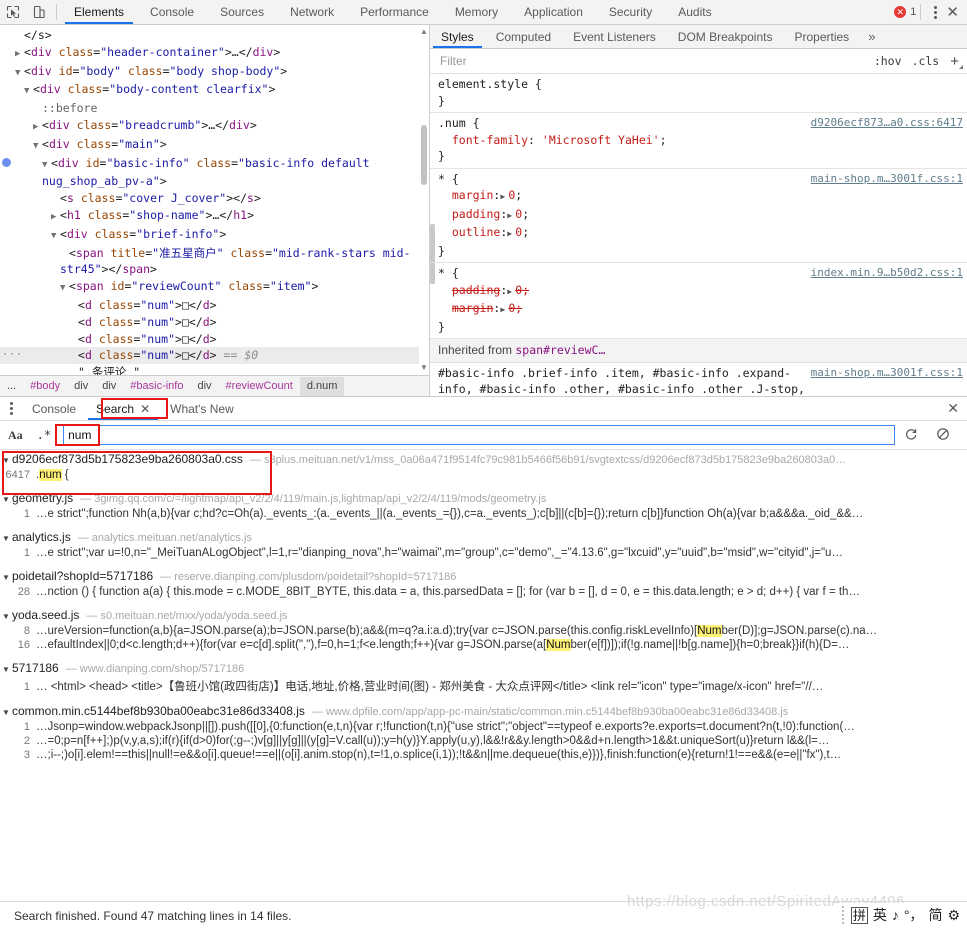 This screenshot has width=967, height=930. Describe the element at coordinates (242, 12) in the screenshot. I see `tab-sources: Sources` at that location.